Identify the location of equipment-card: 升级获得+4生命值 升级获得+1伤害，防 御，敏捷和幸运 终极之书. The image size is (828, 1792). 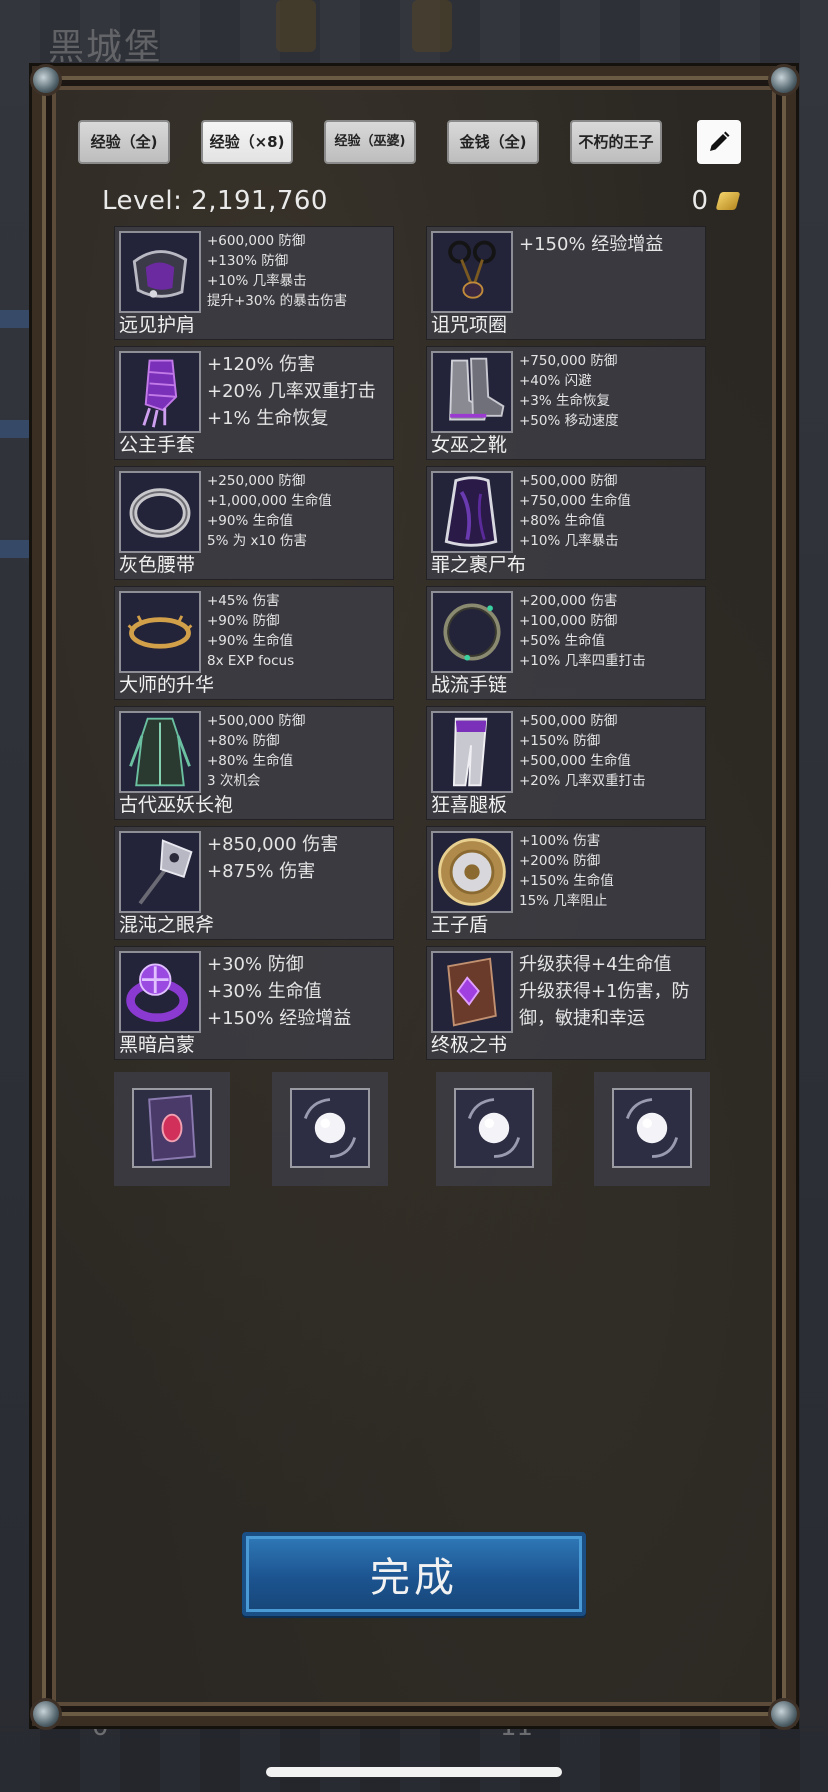
(566, 1003).